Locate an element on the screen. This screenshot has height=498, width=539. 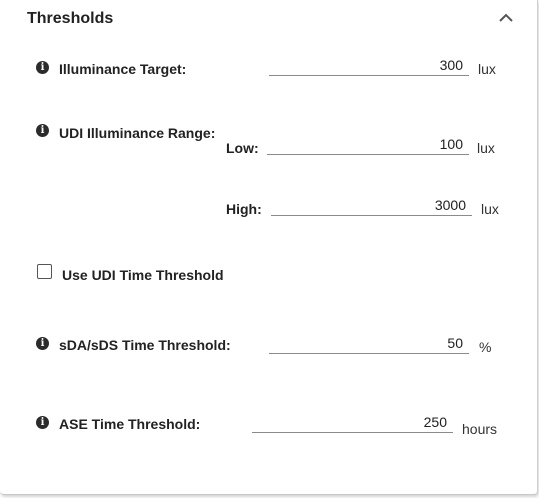
sda-sds-threshold-label: sDA/sDS Time Threshold: is located at coordinates (145, 345).